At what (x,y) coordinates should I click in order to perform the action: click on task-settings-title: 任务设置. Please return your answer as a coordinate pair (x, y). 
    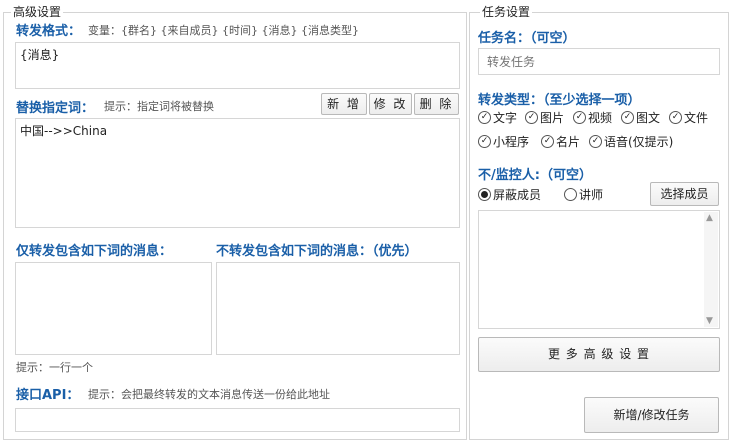
    Looking at the image, I should click on (506, 12).